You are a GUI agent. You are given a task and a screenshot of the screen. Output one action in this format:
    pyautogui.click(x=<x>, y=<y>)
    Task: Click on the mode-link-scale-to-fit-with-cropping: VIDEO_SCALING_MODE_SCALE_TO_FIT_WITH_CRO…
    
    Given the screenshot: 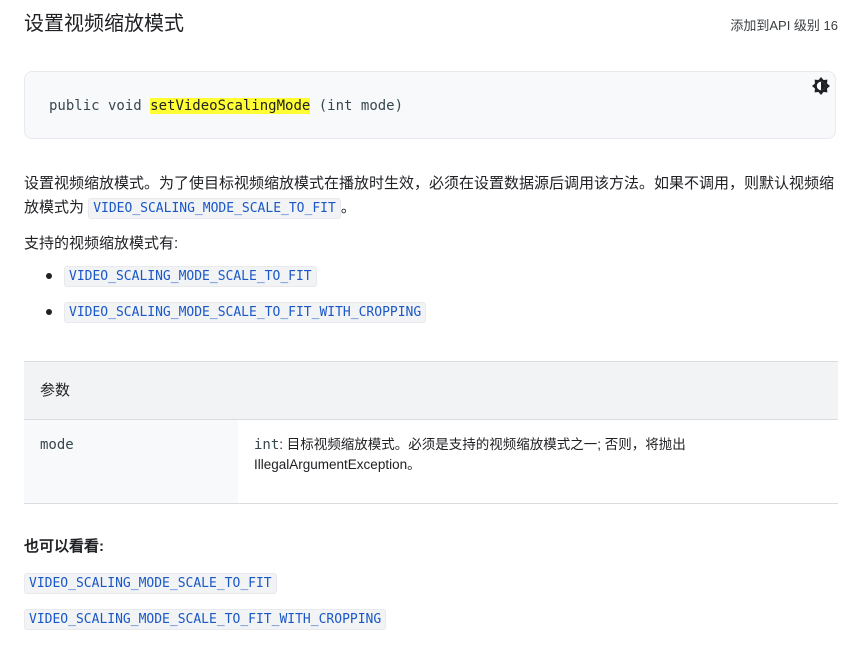 What is the action you would take?
    pyautogui.click(x=245, y=312)
    